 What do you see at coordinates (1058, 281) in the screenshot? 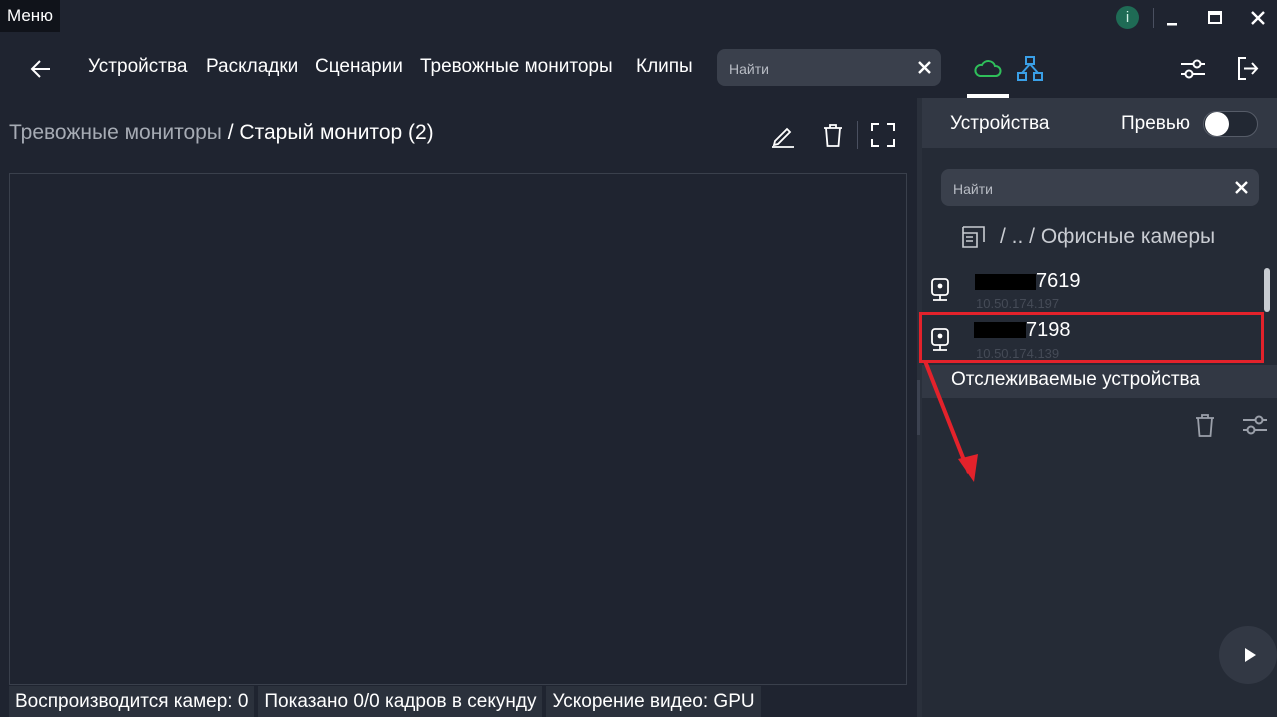
I see `device-name: 7619` at bounding box center [1058, 281].